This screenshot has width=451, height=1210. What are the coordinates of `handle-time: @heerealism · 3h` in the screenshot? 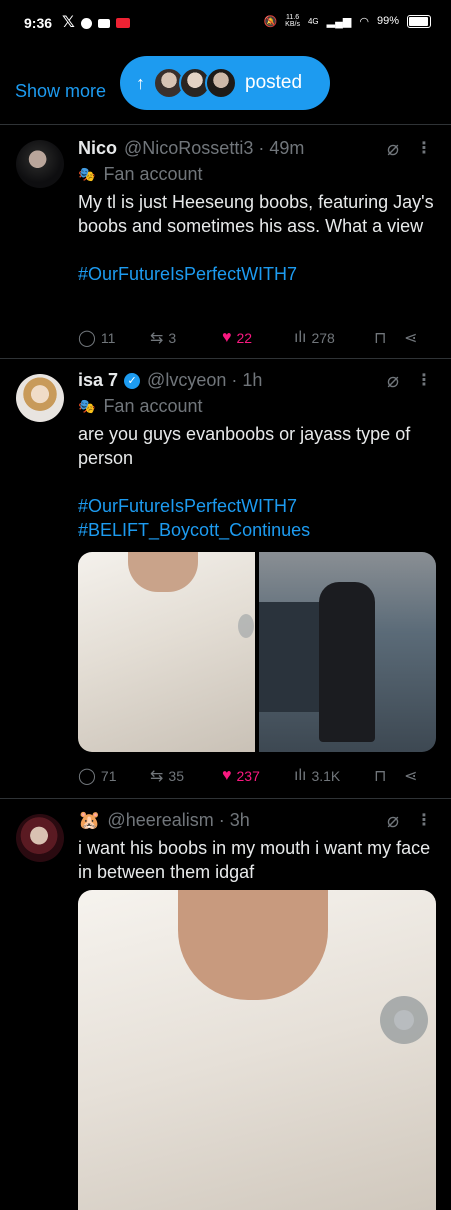 It's located at (178, 820).